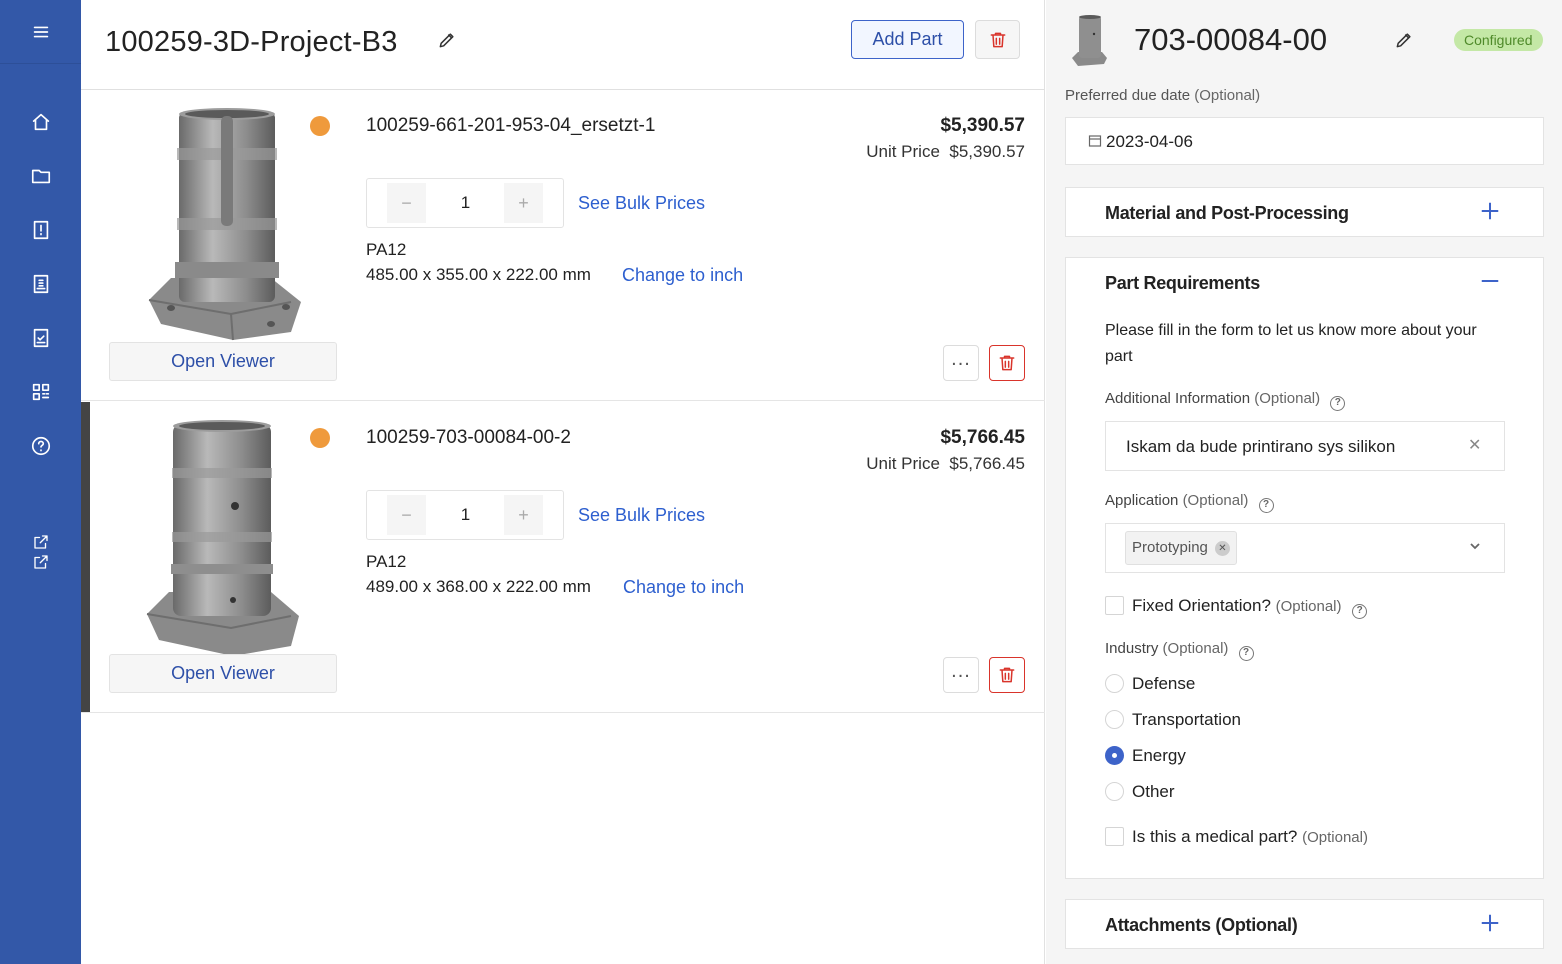  I want to click on fixed-orientation-checkbox, so click(1114, 605).